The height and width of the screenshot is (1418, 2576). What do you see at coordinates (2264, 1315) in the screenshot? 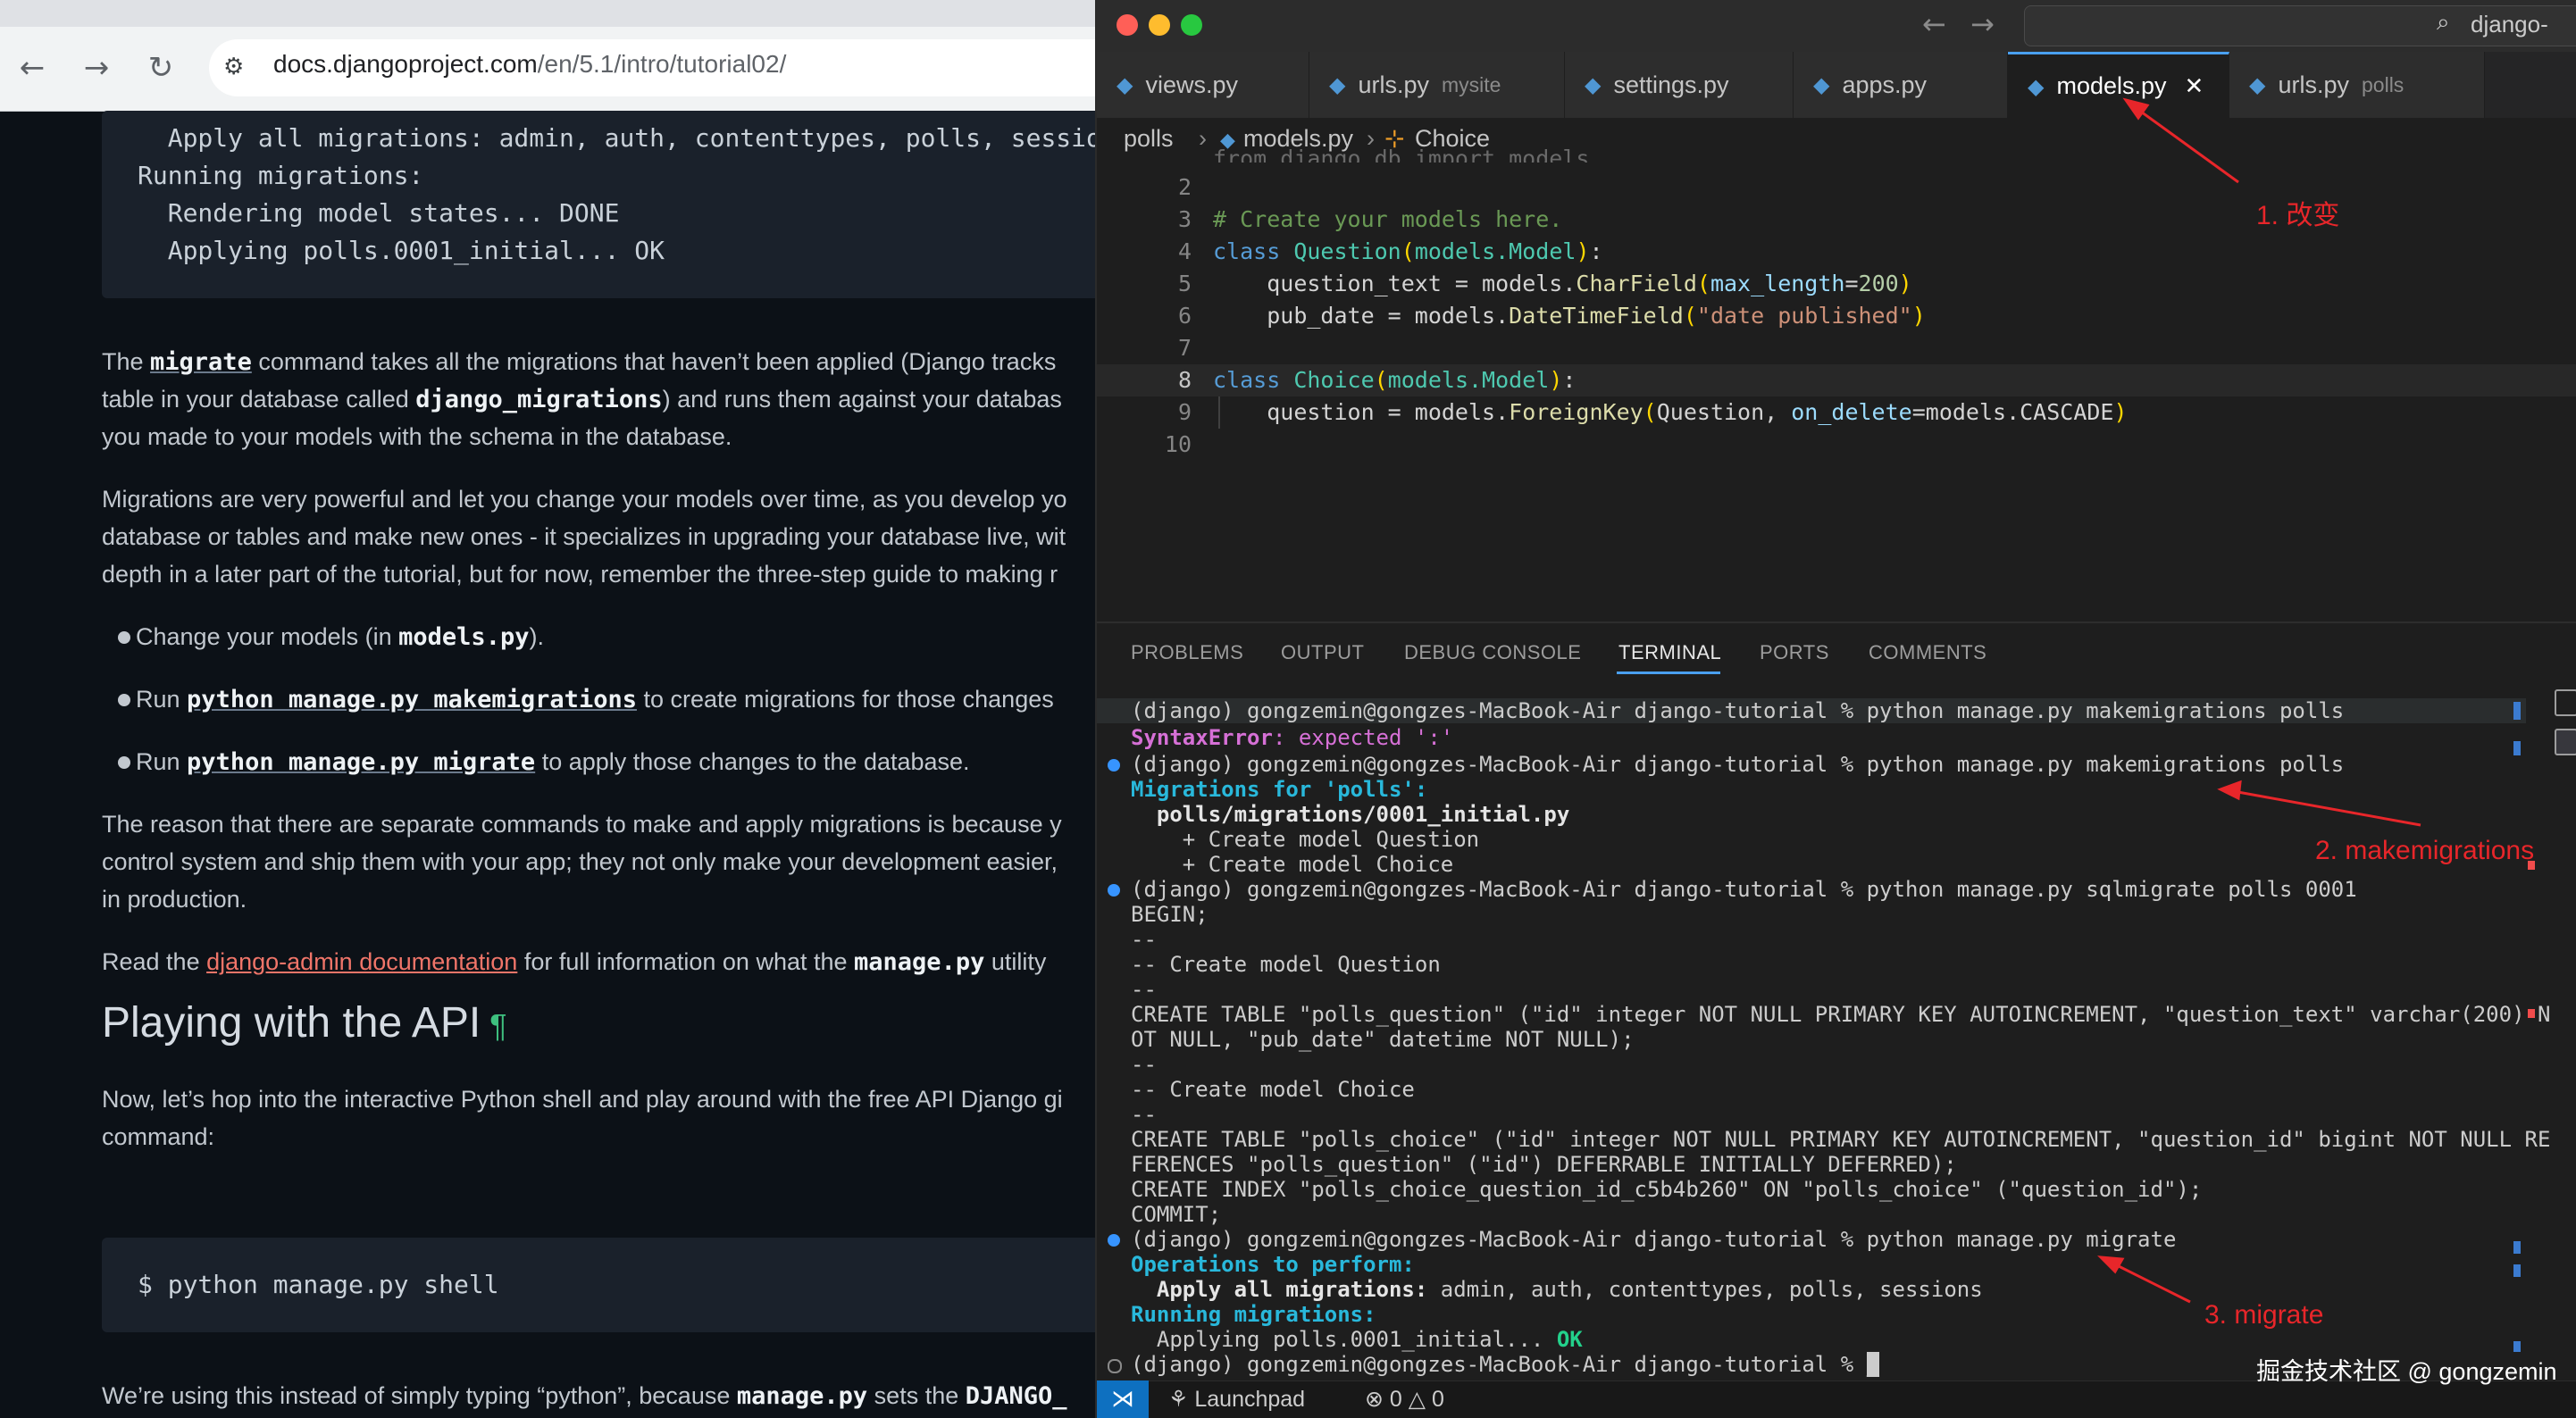
I see `annotation-label-3: 3. migrate` at bounding box center [2264, 1315].